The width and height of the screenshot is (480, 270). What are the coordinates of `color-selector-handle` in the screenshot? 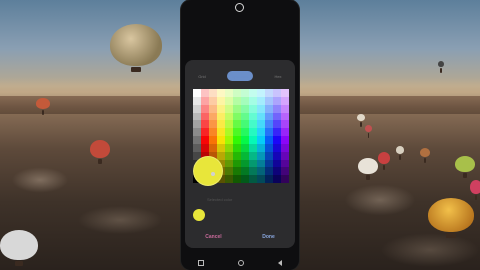 It's located at (208, 171).